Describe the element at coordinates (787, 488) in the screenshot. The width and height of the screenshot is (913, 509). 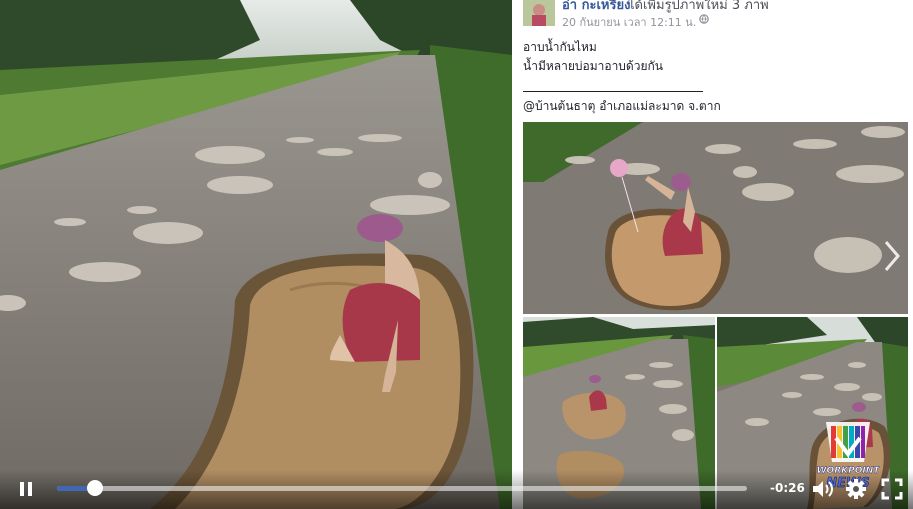
I see `time-remaining: -0:26` at that location.